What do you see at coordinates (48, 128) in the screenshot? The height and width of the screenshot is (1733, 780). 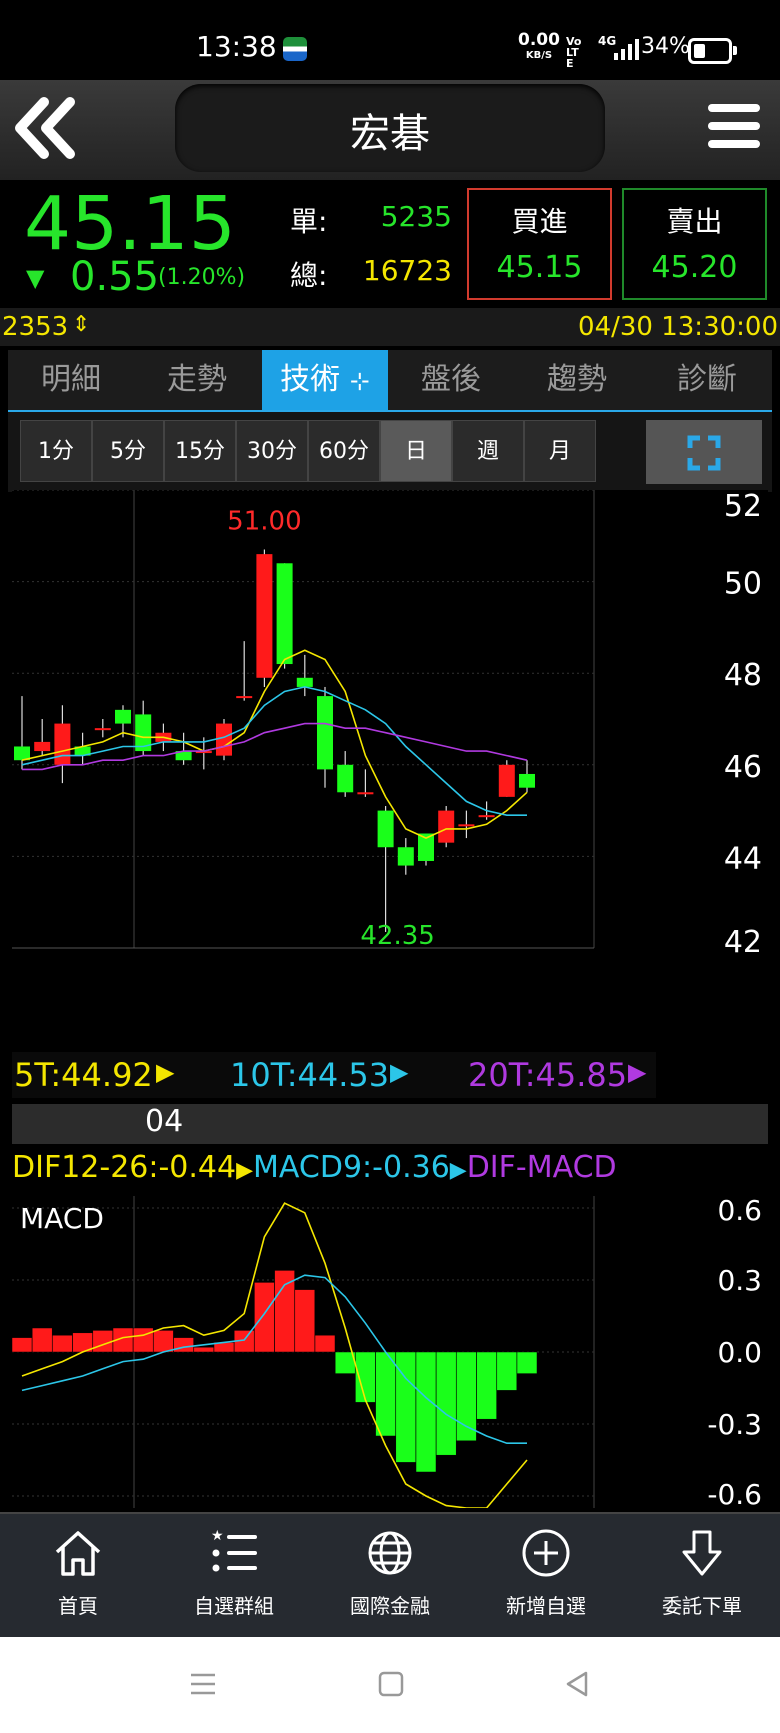 I see `back-icon` at bounding box center [48, 128].